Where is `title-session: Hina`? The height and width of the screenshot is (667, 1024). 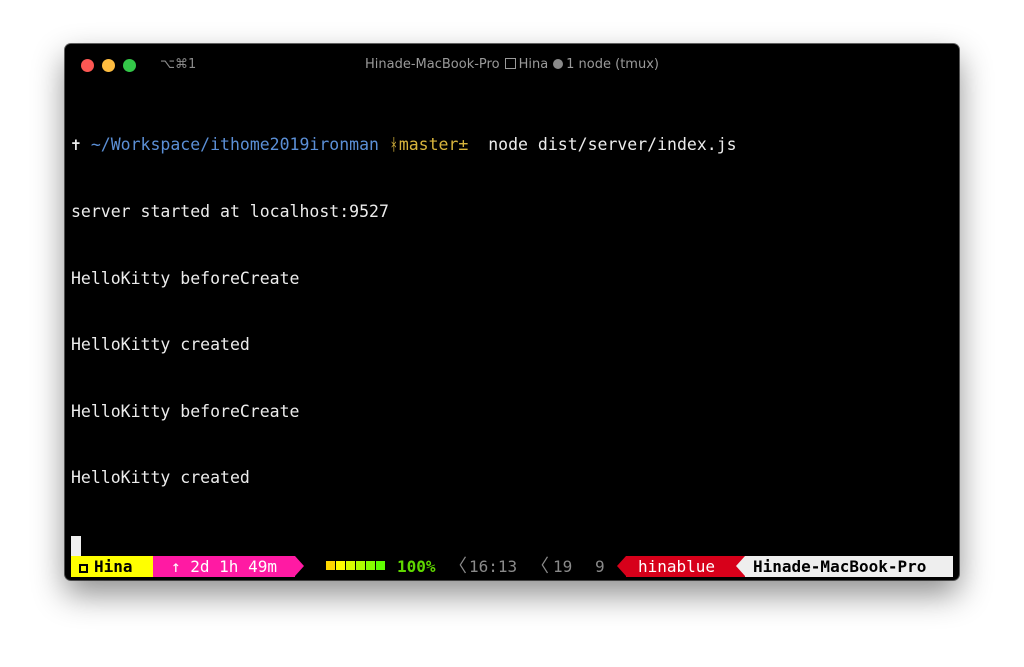
title-session: Hina is located at coordinates (533, 64).